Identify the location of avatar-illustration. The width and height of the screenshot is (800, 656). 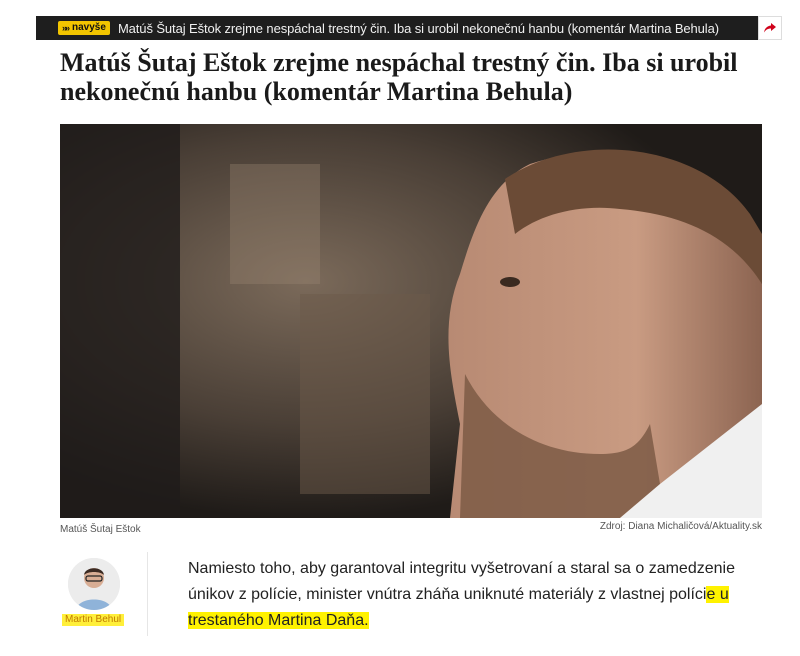
(94, 584).